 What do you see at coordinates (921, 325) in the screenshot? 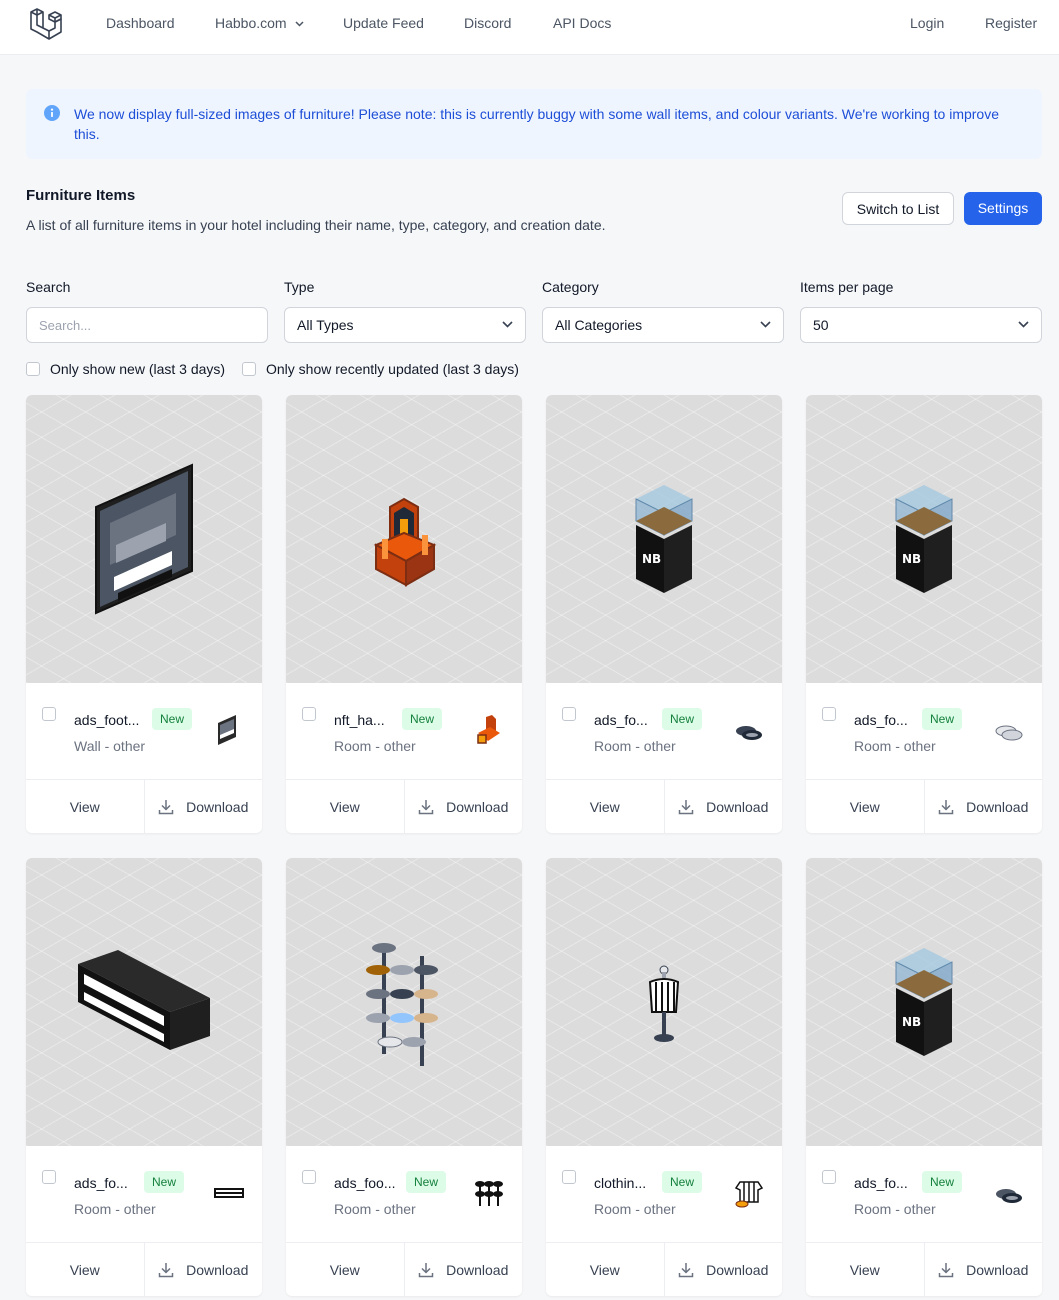
I see `per-page-select: 50` at bounding box center [921, 325].